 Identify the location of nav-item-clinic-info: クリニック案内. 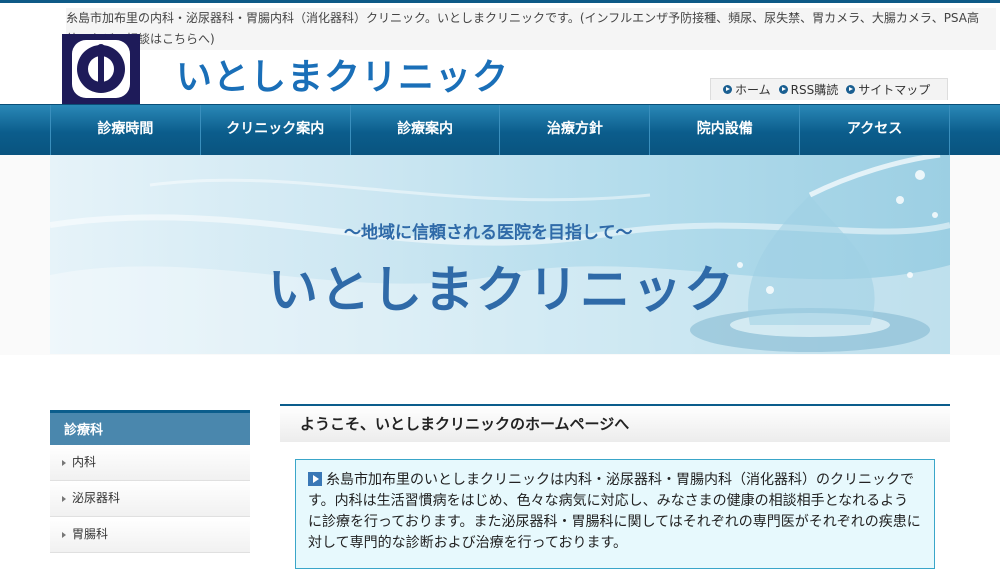
(276, 130).